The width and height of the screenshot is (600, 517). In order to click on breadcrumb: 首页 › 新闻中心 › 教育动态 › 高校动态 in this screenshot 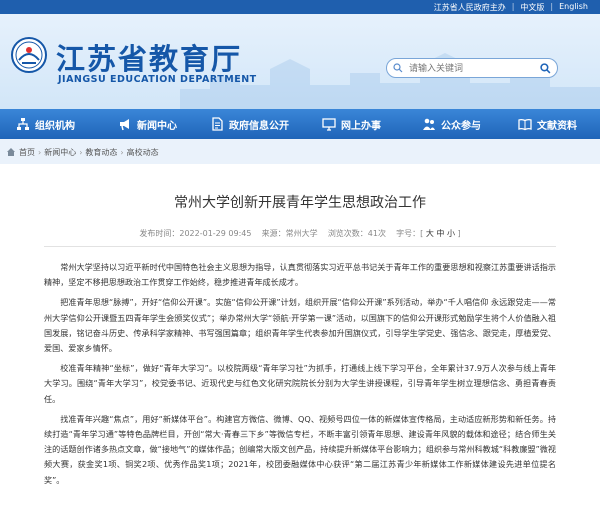, I will do `click(82, 152)`.